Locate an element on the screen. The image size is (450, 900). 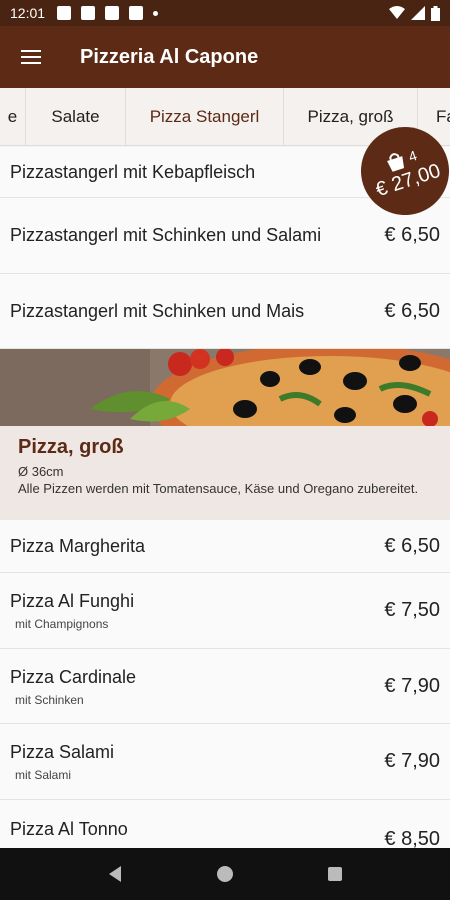
system-nav-bar is located at coordinates (225, 874).